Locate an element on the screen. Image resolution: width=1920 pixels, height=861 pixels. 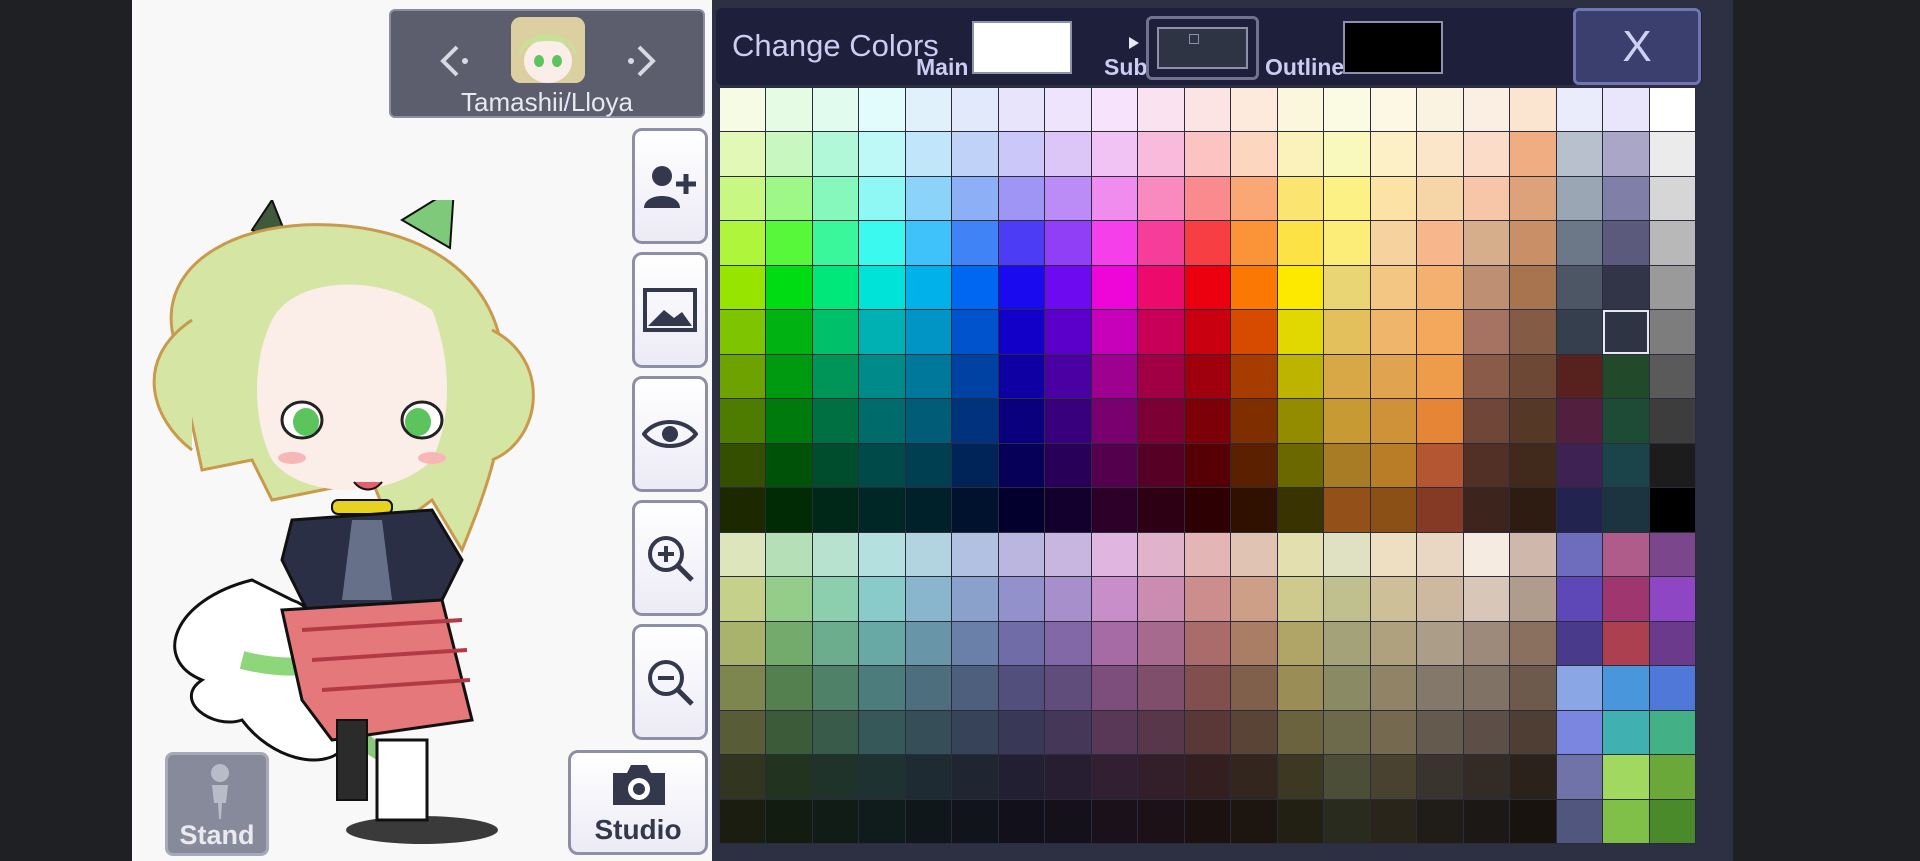
sub-color-swatch is located at coordinates (1202, 48).